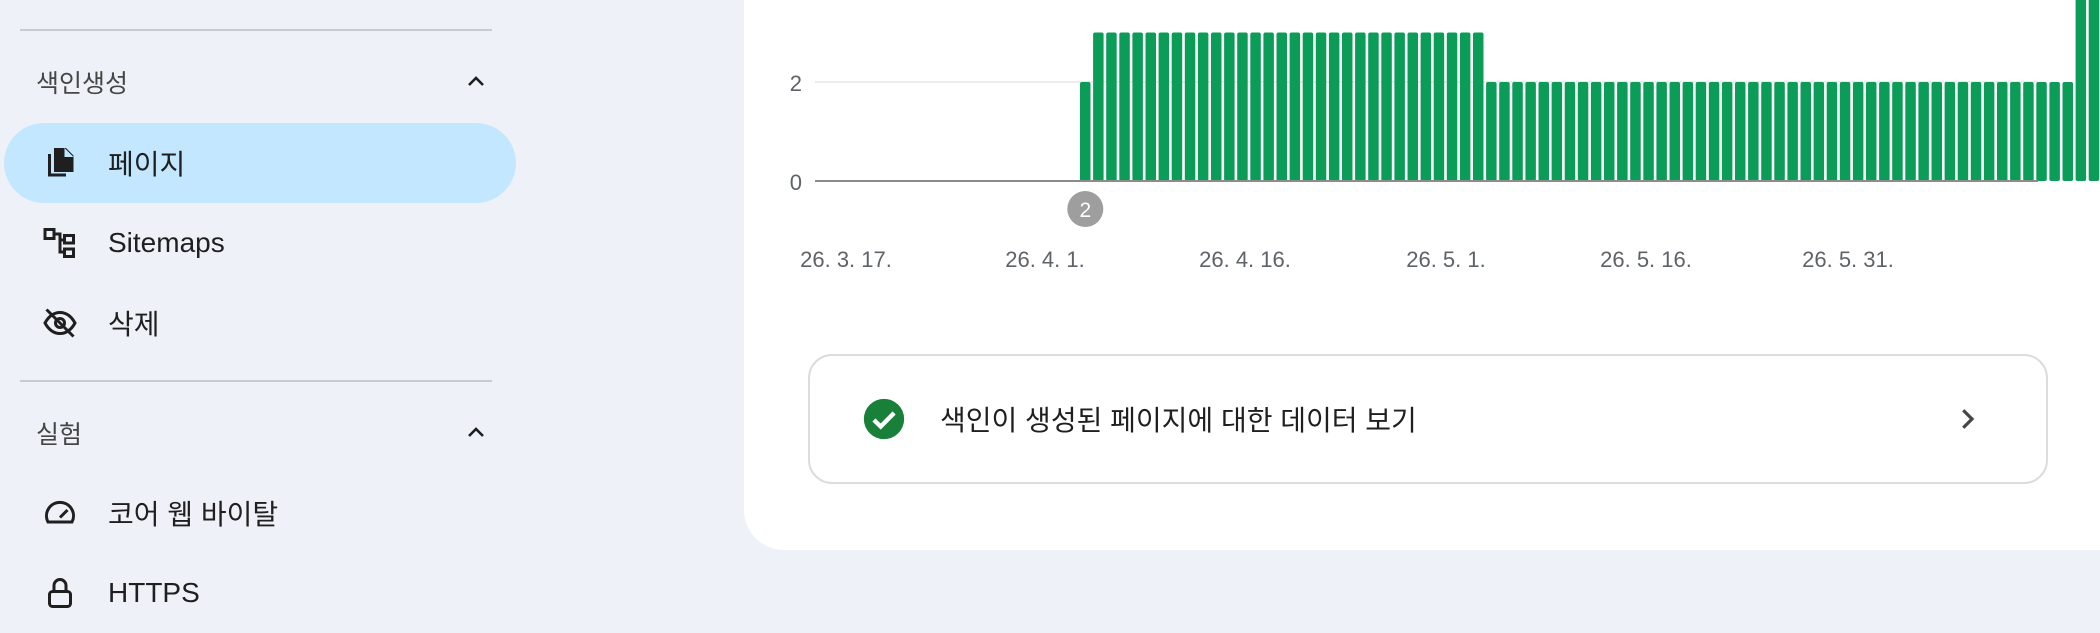 The image size is (2100, 633). Describe the element at coordinates (884, 419) in the screenshot. I see `check-circle-icon` at that location.